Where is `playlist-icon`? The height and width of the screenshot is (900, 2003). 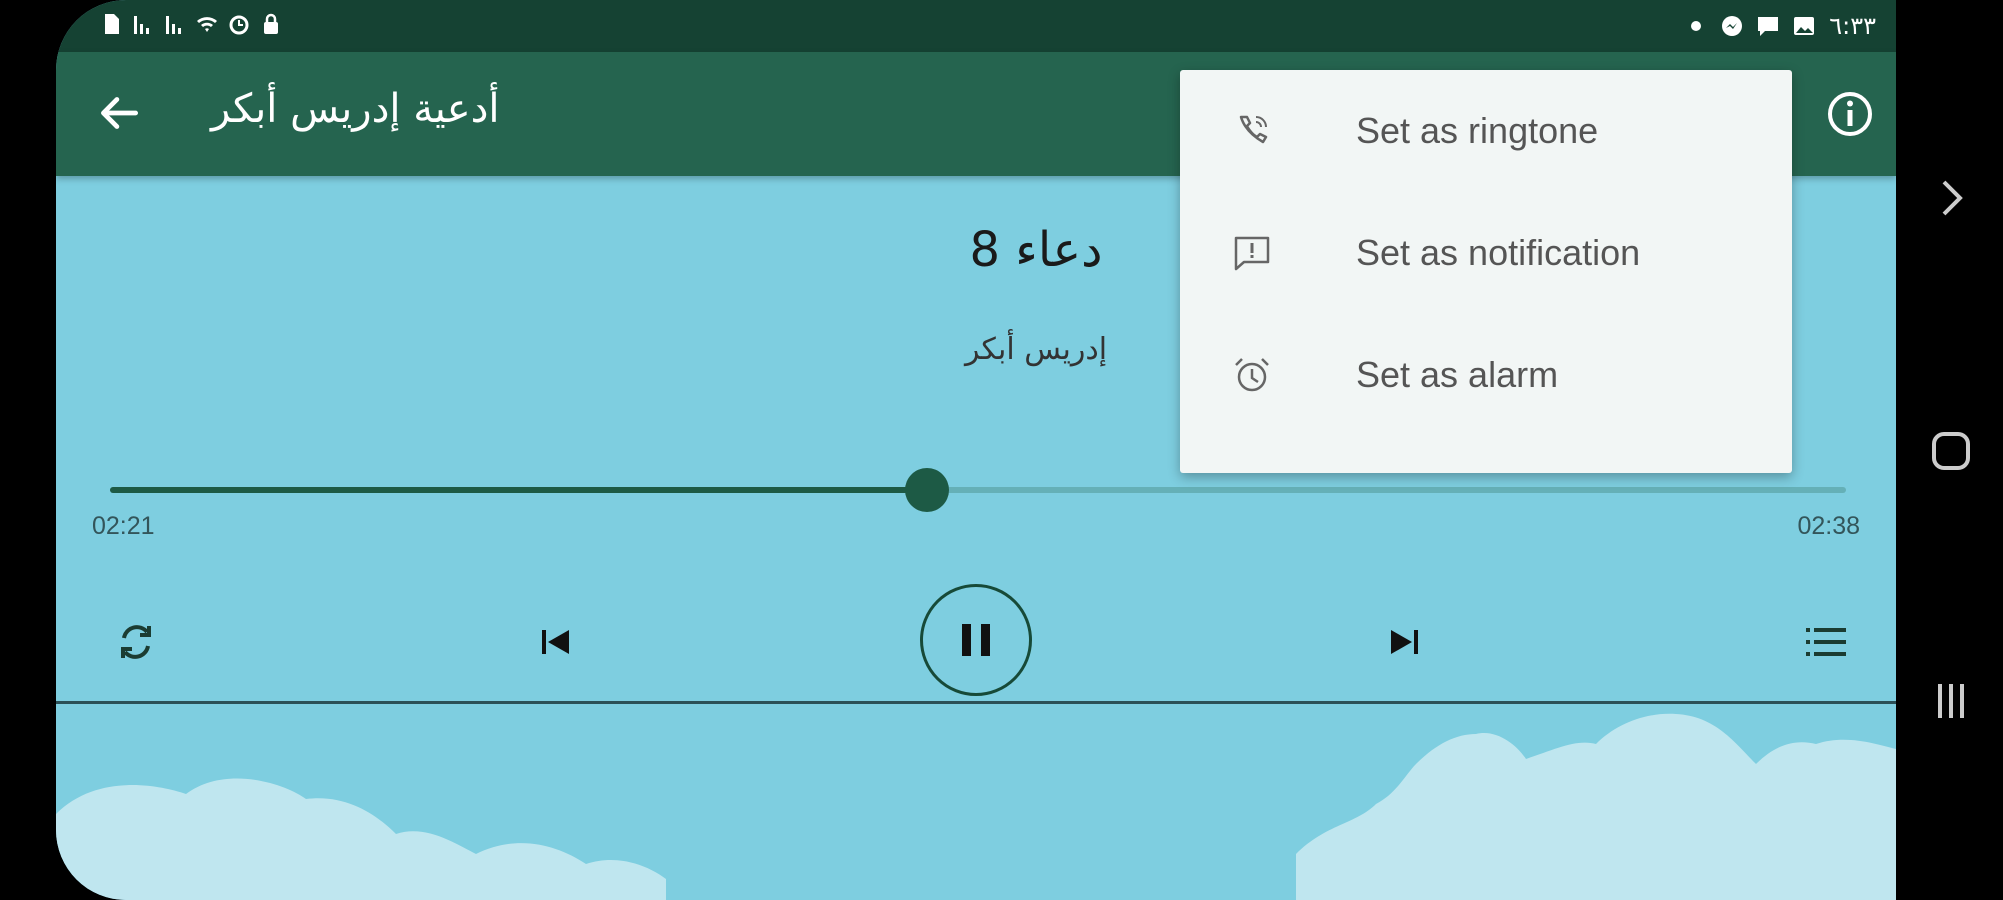
playlist-icon is located at coordinates (1826, 642).